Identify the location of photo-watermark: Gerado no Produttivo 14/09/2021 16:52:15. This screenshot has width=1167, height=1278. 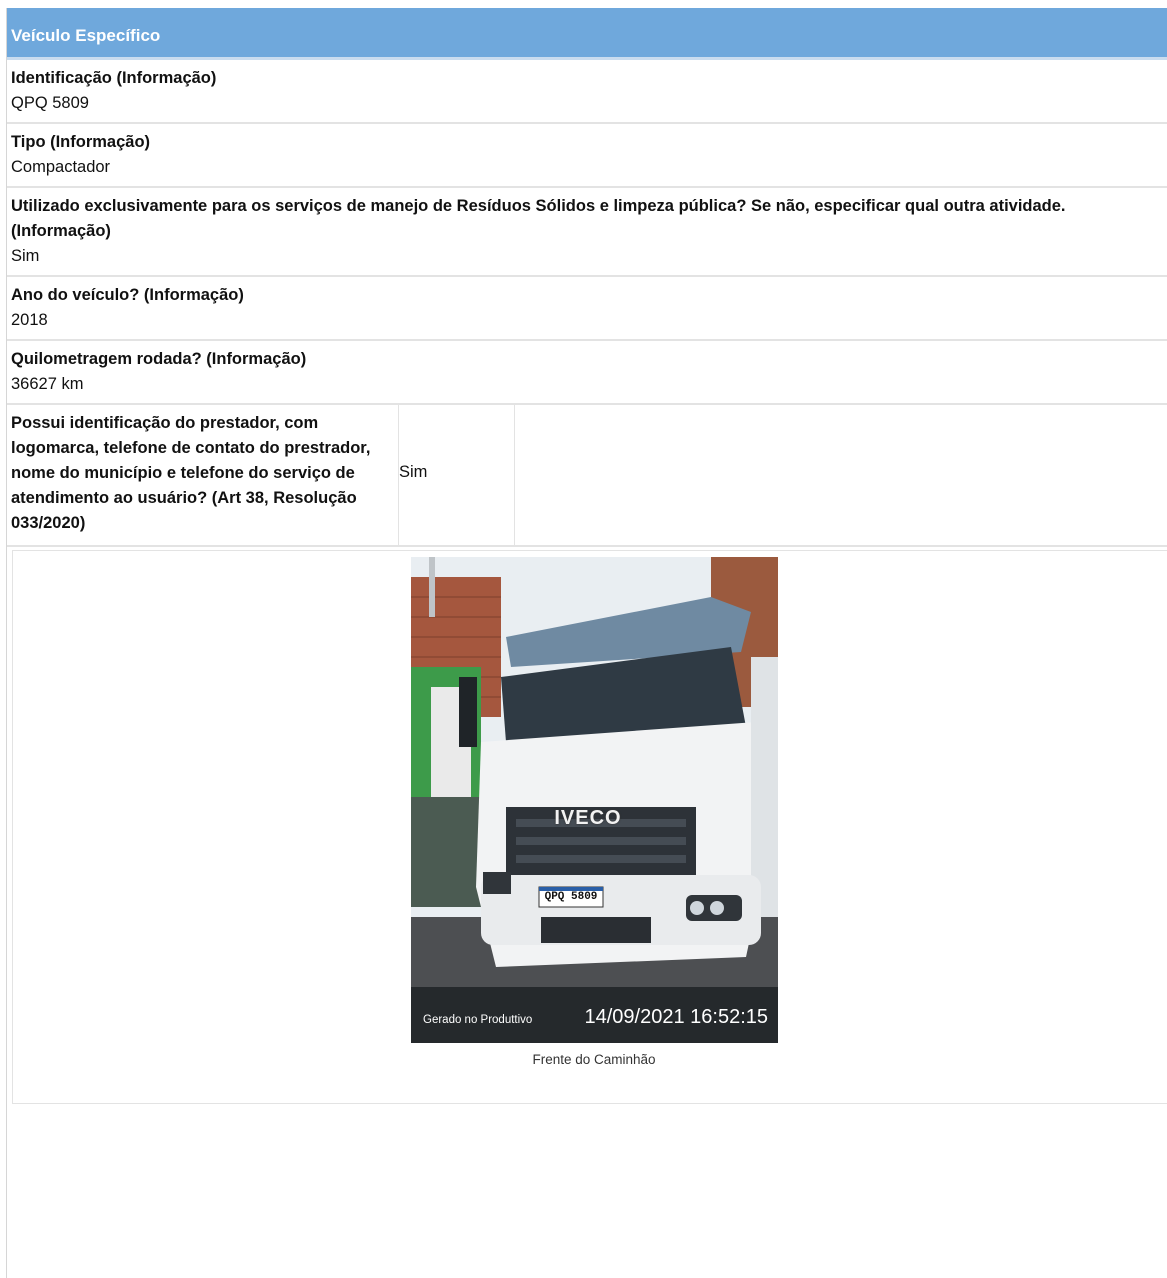
(594, 1017).